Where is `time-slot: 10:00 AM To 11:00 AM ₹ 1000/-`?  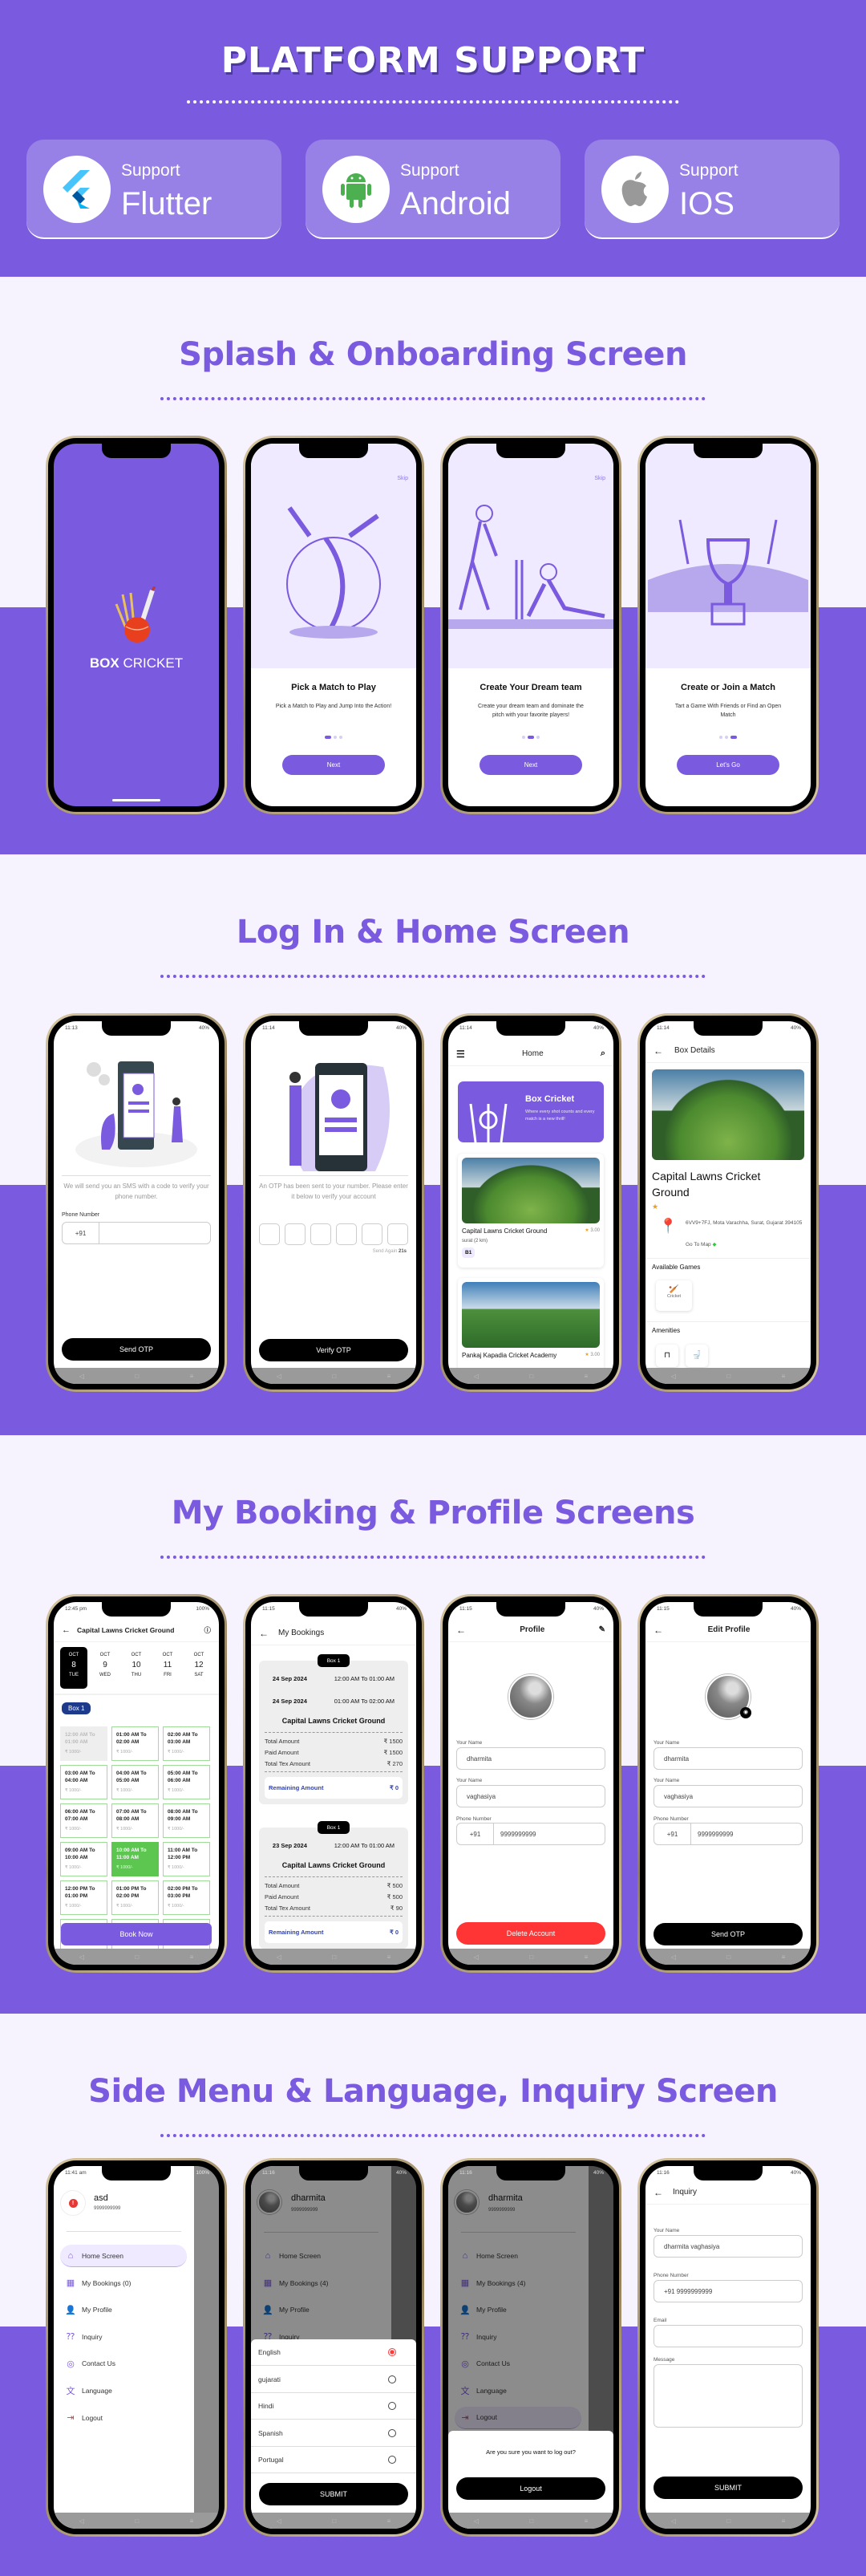
time-slot: 10:00 AM To 11:00 AM ₹ 1000/- is located at coordinates (135, 1859).